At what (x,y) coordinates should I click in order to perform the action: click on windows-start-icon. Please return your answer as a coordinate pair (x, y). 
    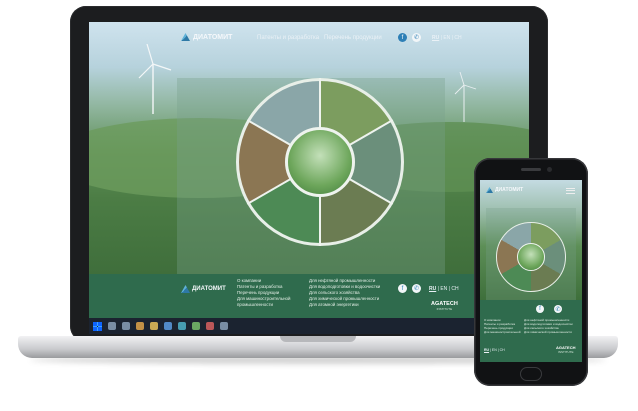
    Looking at the image, I should click on (97, 326).